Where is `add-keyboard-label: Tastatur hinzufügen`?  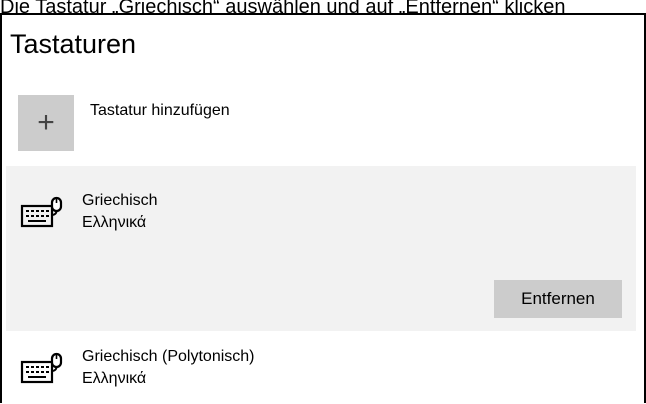 add-keyboard-label: Tastatur hinzufügen is located at coordinates (160, 110).